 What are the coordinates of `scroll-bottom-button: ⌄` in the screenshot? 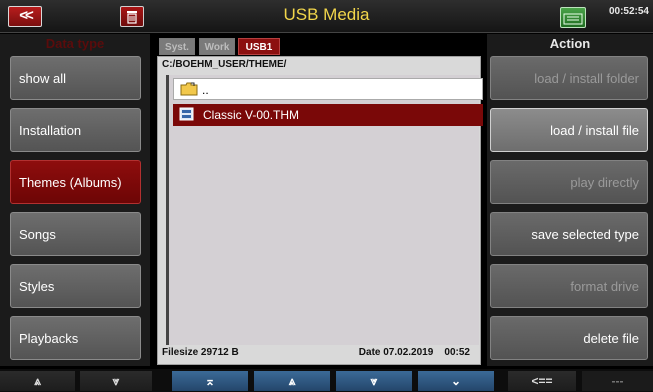 It's located at (456, 381).